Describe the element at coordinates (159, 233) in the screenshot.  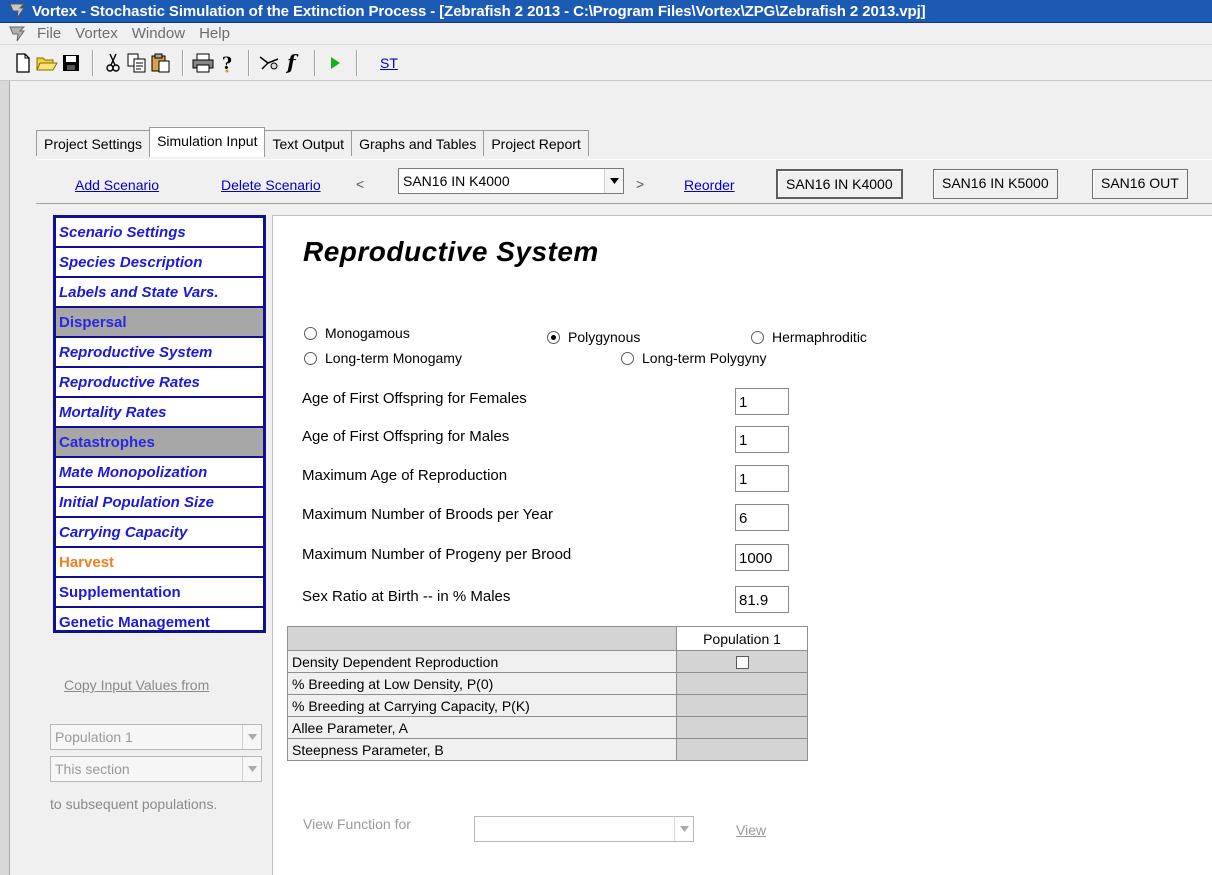
I see `nav-scenario-settings: Scenario Settings` at that location.